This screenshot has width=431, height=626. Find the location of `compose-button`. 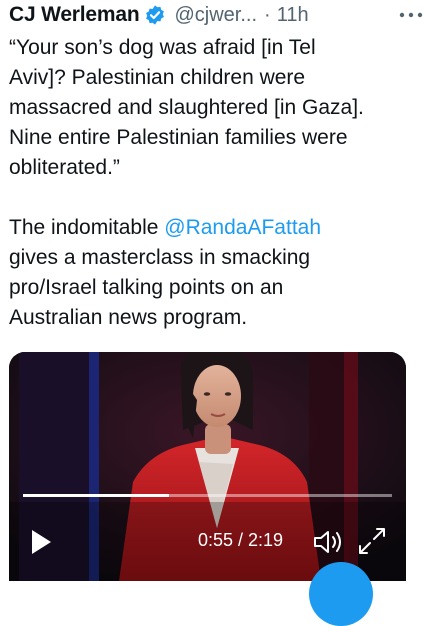

compose-button is located at coordinates (341, 594).